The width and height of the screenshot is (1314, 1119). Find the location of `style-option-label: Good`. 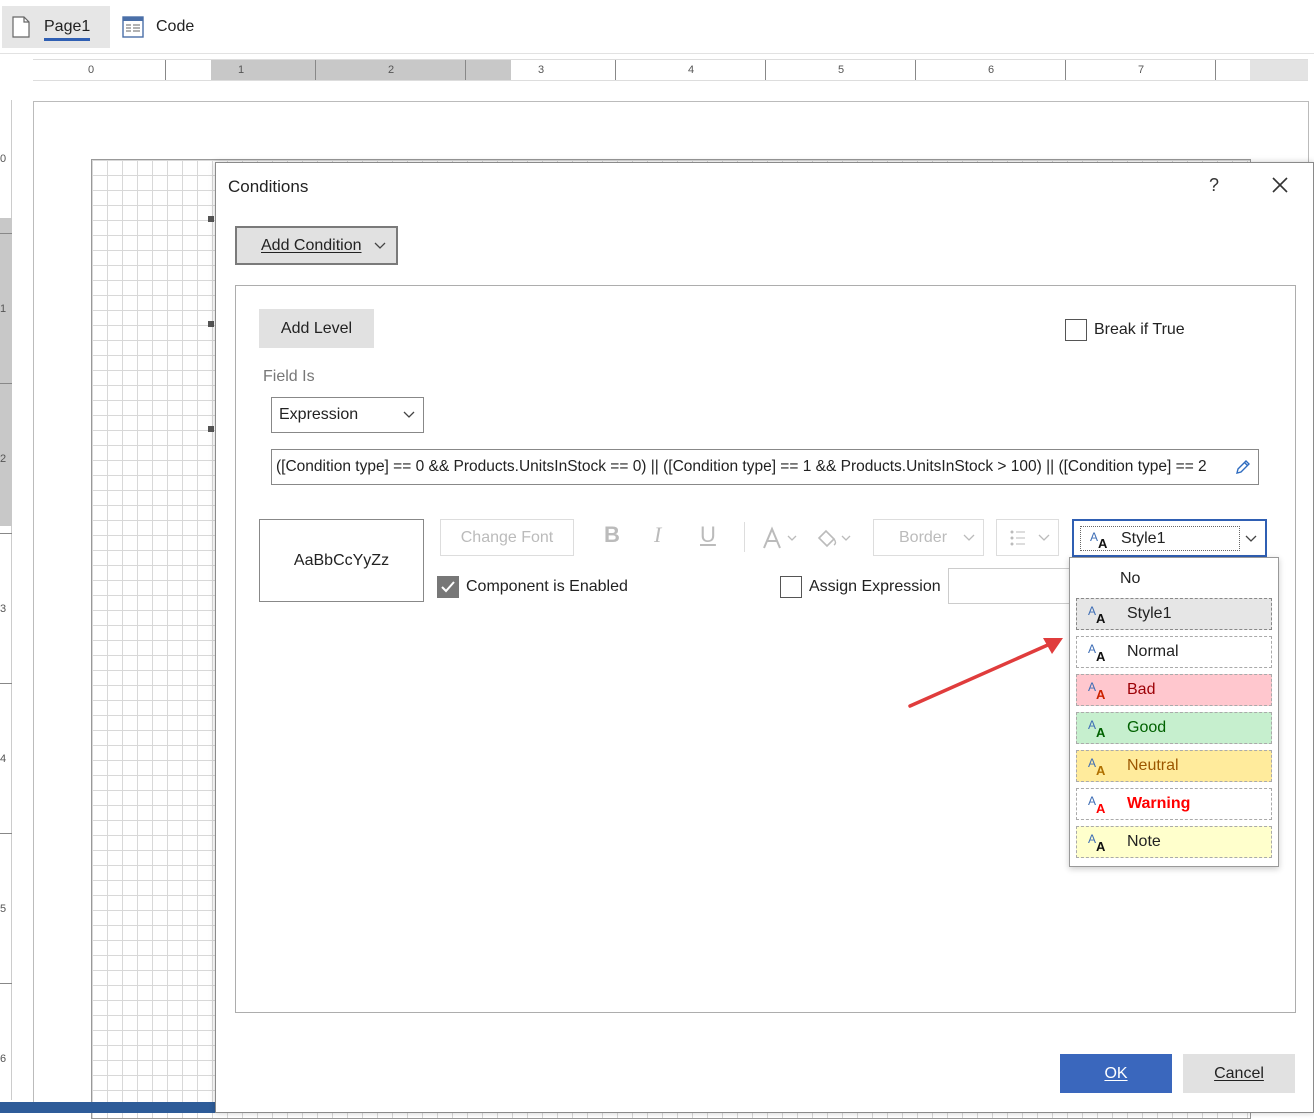

style-option-label: Good is located at coordinates (1147, 727).